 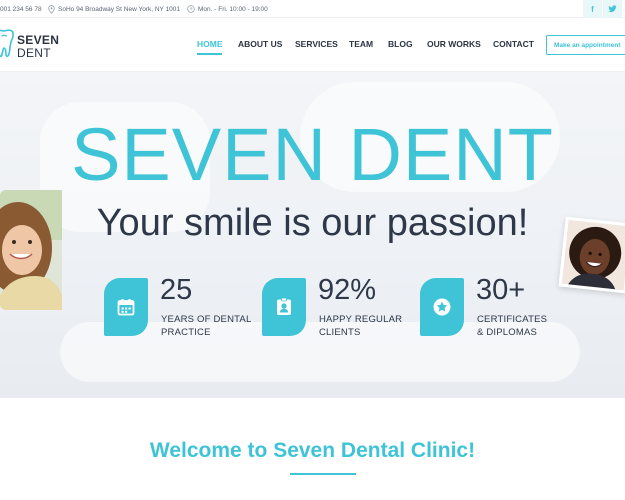 What do you see at coordinates (312, 223) in the screenshot?
I see `hero-subtitle: Your smile is our passion!` at bounding box center [312, 223].